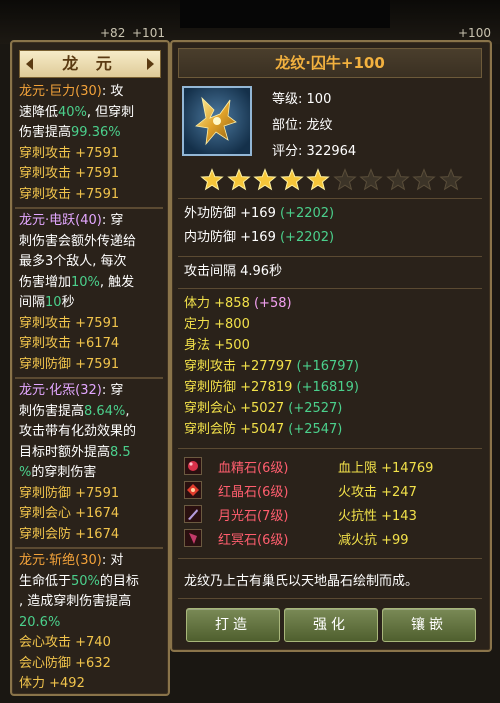  Describe the element at coordinates (96, 132) in the screenshot. I see `pct-value: 99.36%` at that location.